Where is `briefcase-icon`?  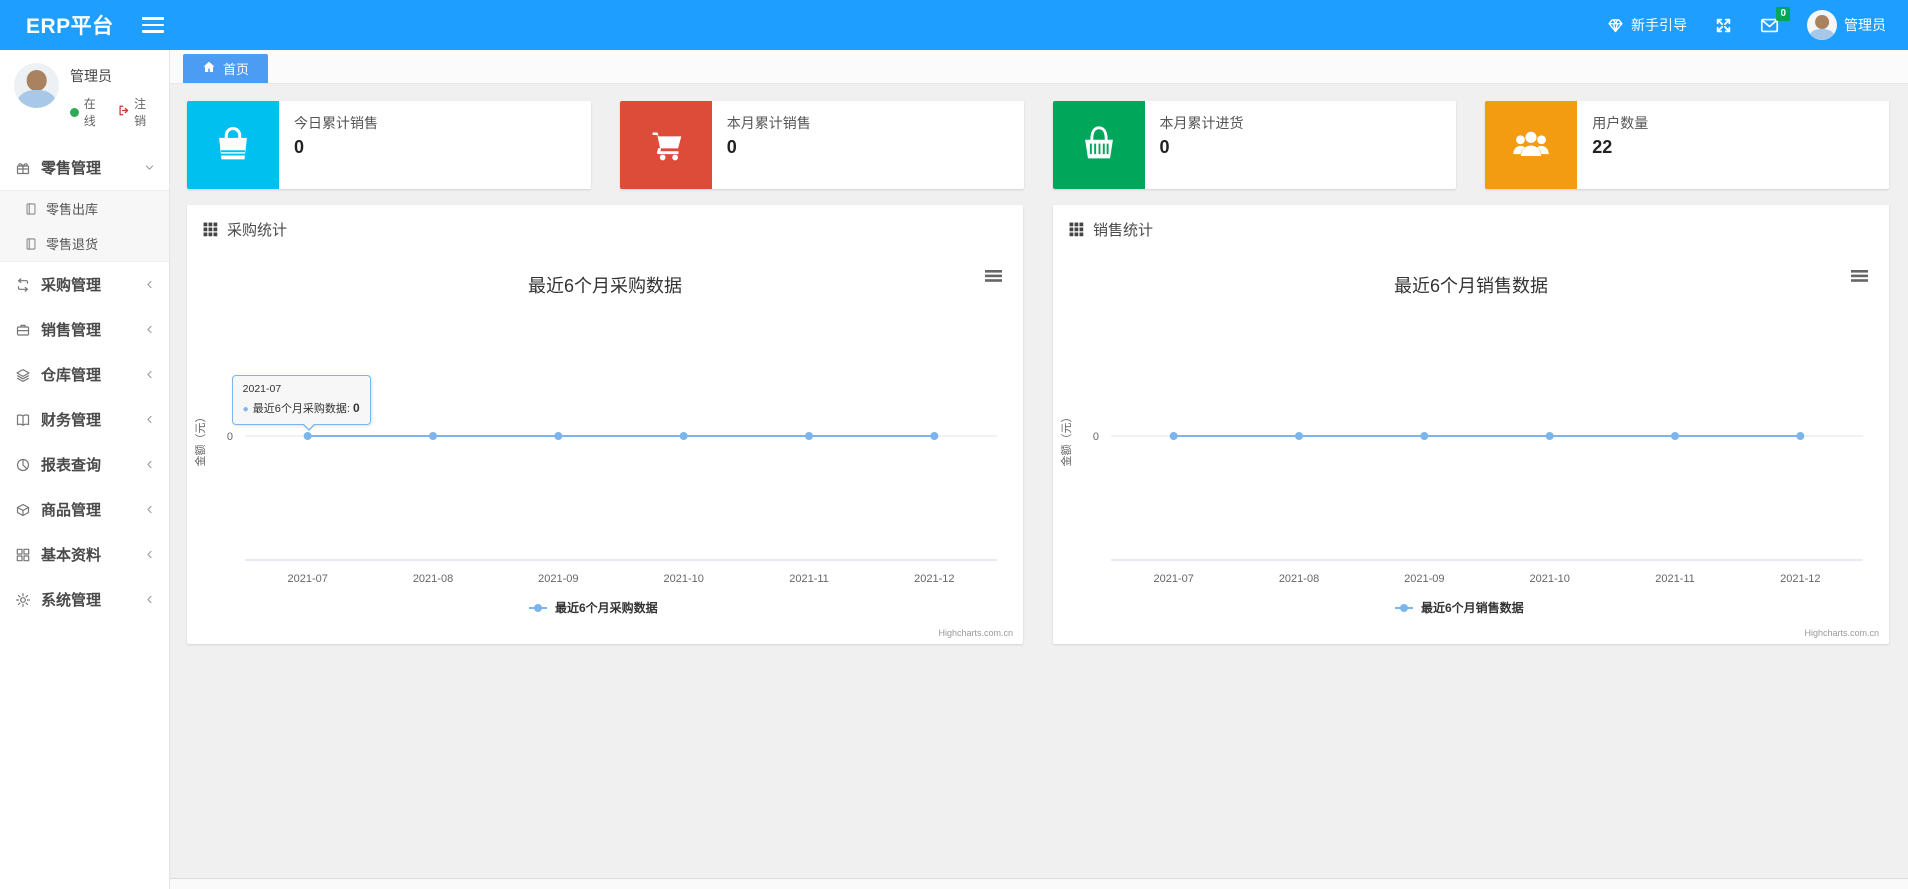 briefcase-icon is located at coordinates (23, 329).